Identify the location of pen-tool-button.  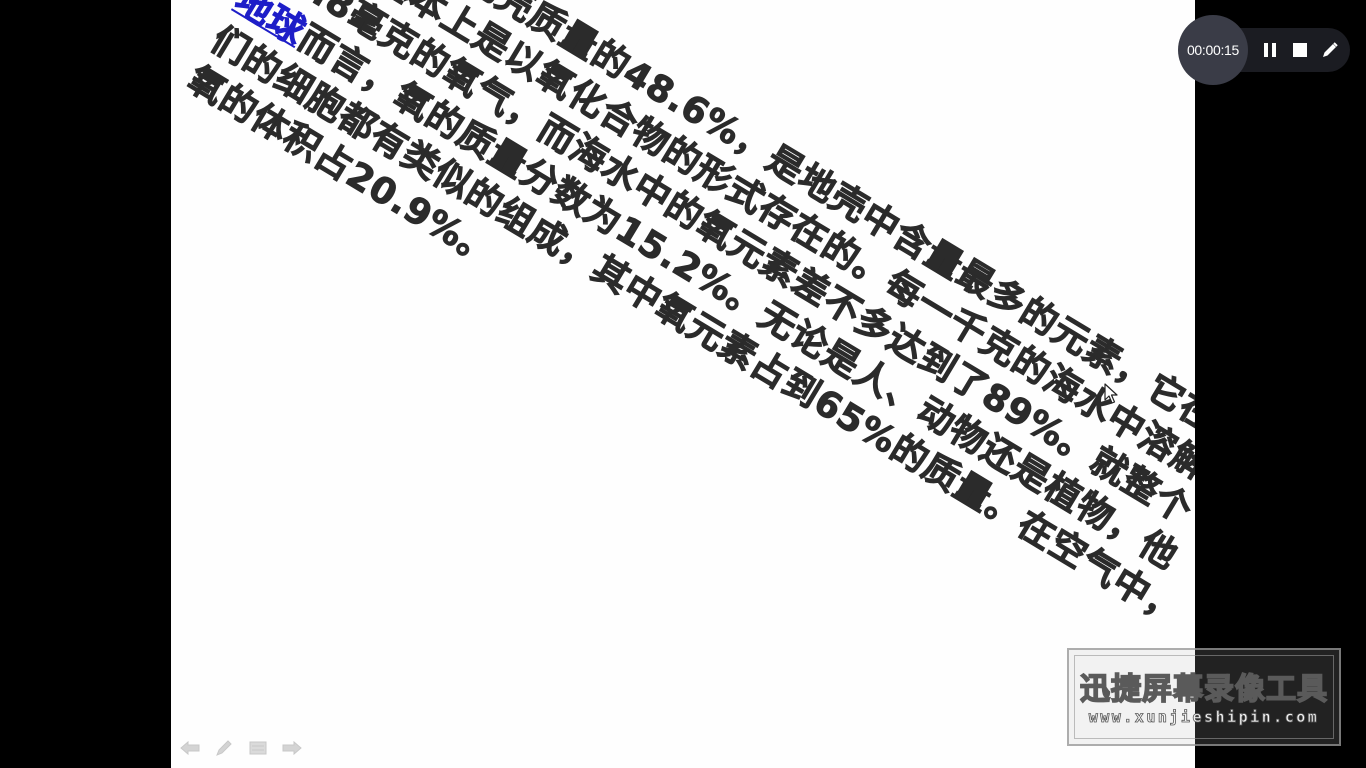
(224, 748).